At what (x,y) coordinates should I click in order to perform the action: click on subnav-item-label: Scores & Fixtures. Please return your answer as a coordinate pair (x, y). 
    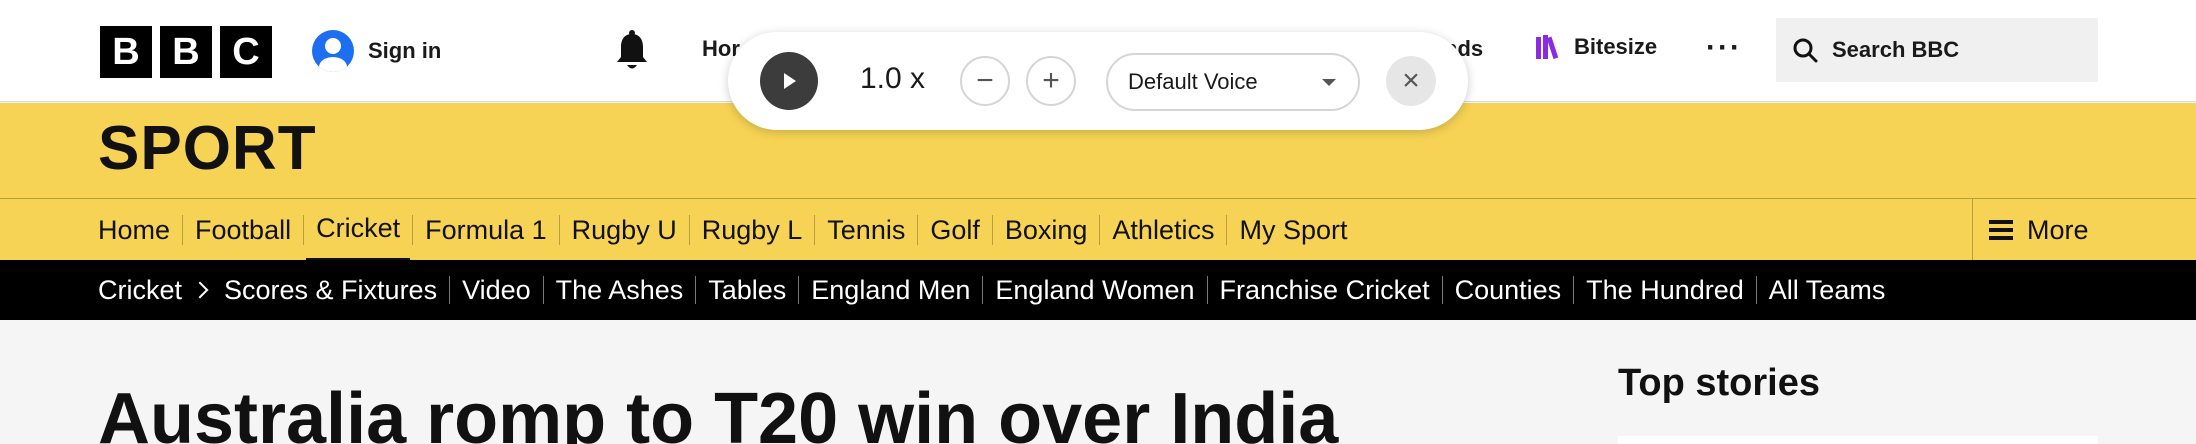
    Looking at the image, I should click on (331, 289).